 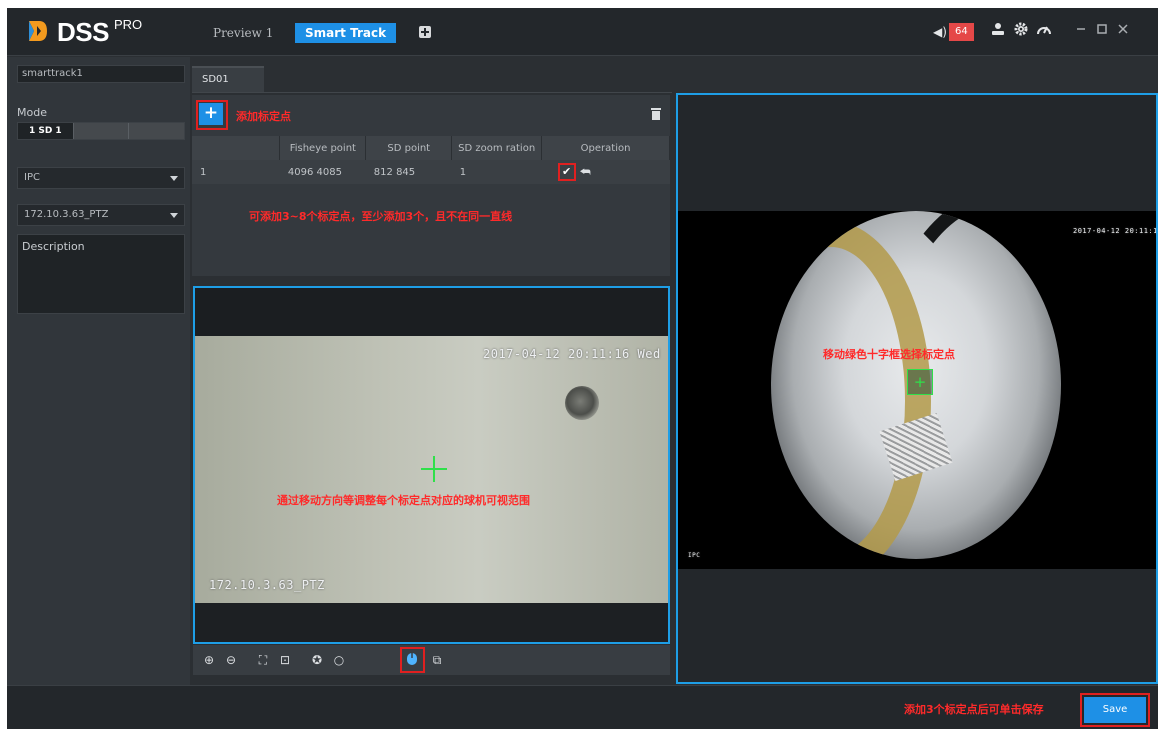 What do you see at coordinates (940, 32) in the screenshot?
I see `speaker-icon: ◀)` at bounding box center [940, 32].